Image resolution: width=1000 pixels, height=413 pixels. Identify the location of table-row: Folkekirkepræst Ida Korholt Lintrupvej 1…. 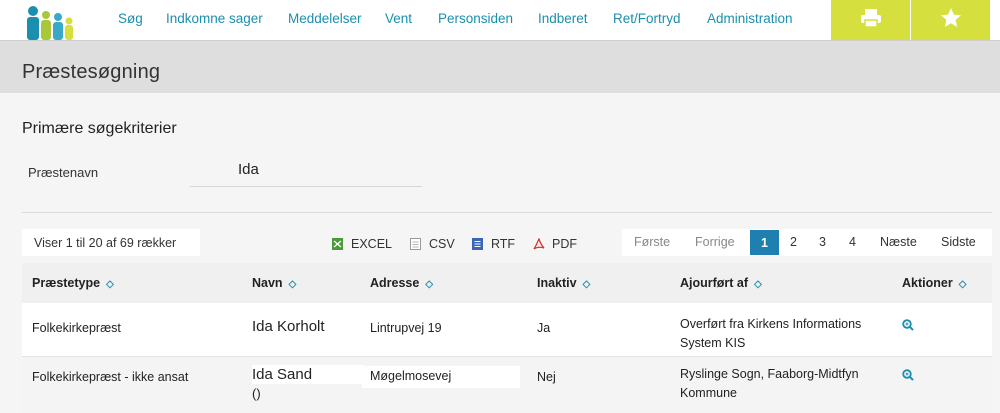
(507, 330).